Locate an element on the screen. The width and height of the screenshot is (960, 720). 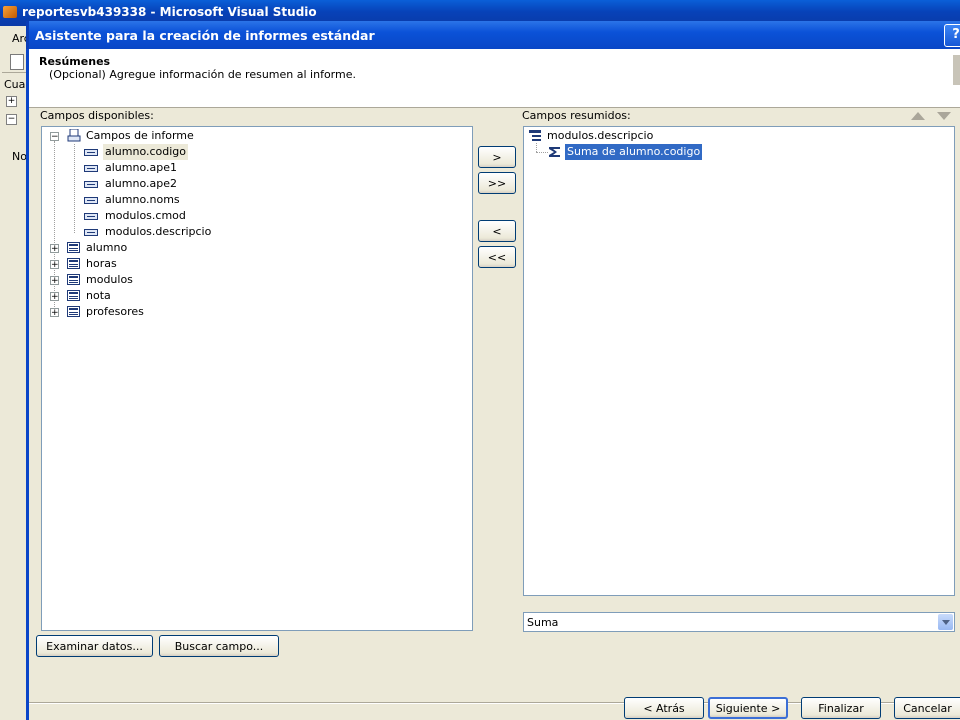
summary-function-select: Suma is located at coordinates (739, 622).